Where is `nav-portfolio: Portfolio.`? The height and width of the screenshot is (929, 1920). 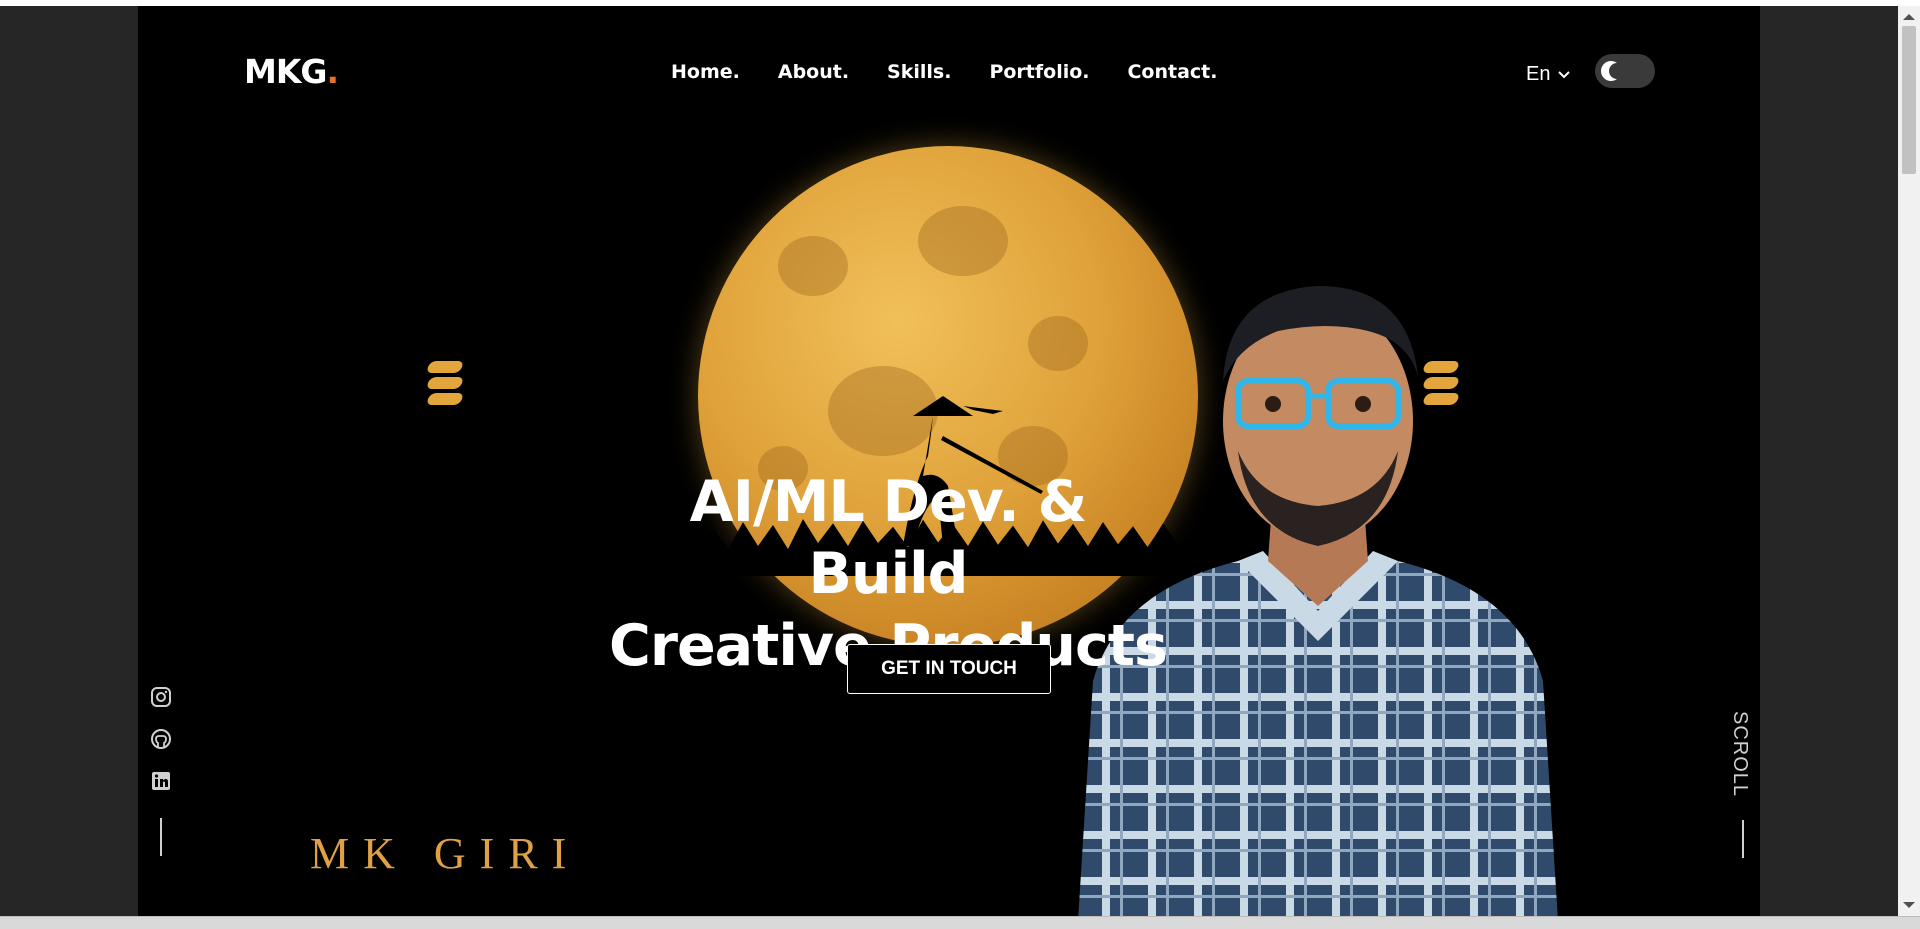
nav-portfolio: Portfolio. is located at coordinates (1039, 72).